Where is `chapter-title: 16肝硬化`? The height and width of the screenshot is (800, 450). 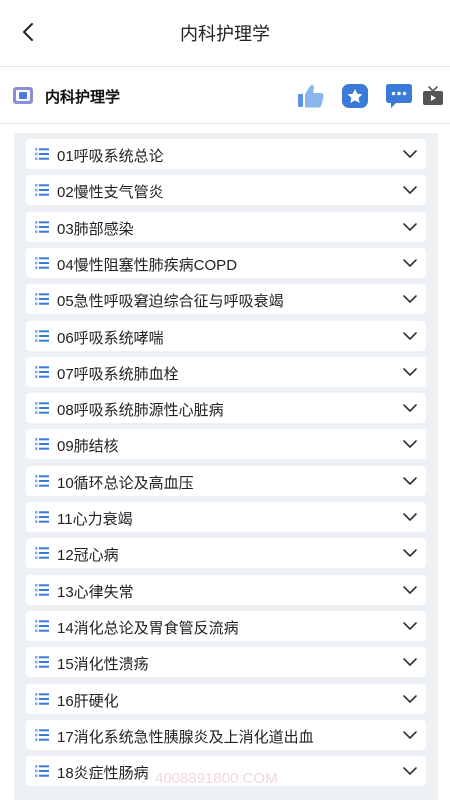
chapter-title: 16肝硬化 is located at coordinates (88, 701).